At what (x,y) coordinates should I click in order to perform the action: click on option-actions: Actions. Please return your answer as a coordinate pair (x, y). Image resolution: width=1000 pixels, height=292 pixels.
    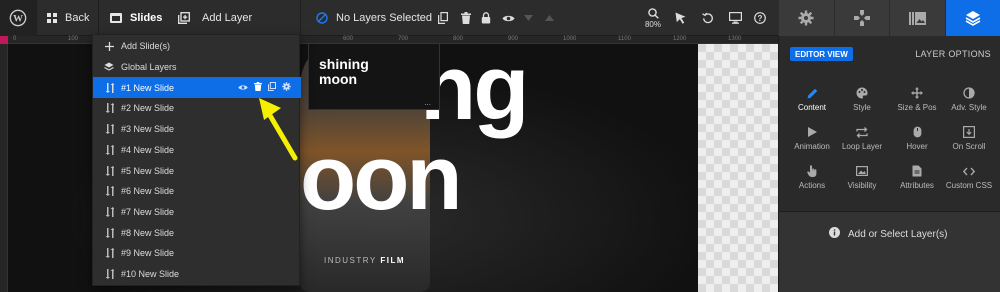
    Looking at the image, I should click on (812, 179).